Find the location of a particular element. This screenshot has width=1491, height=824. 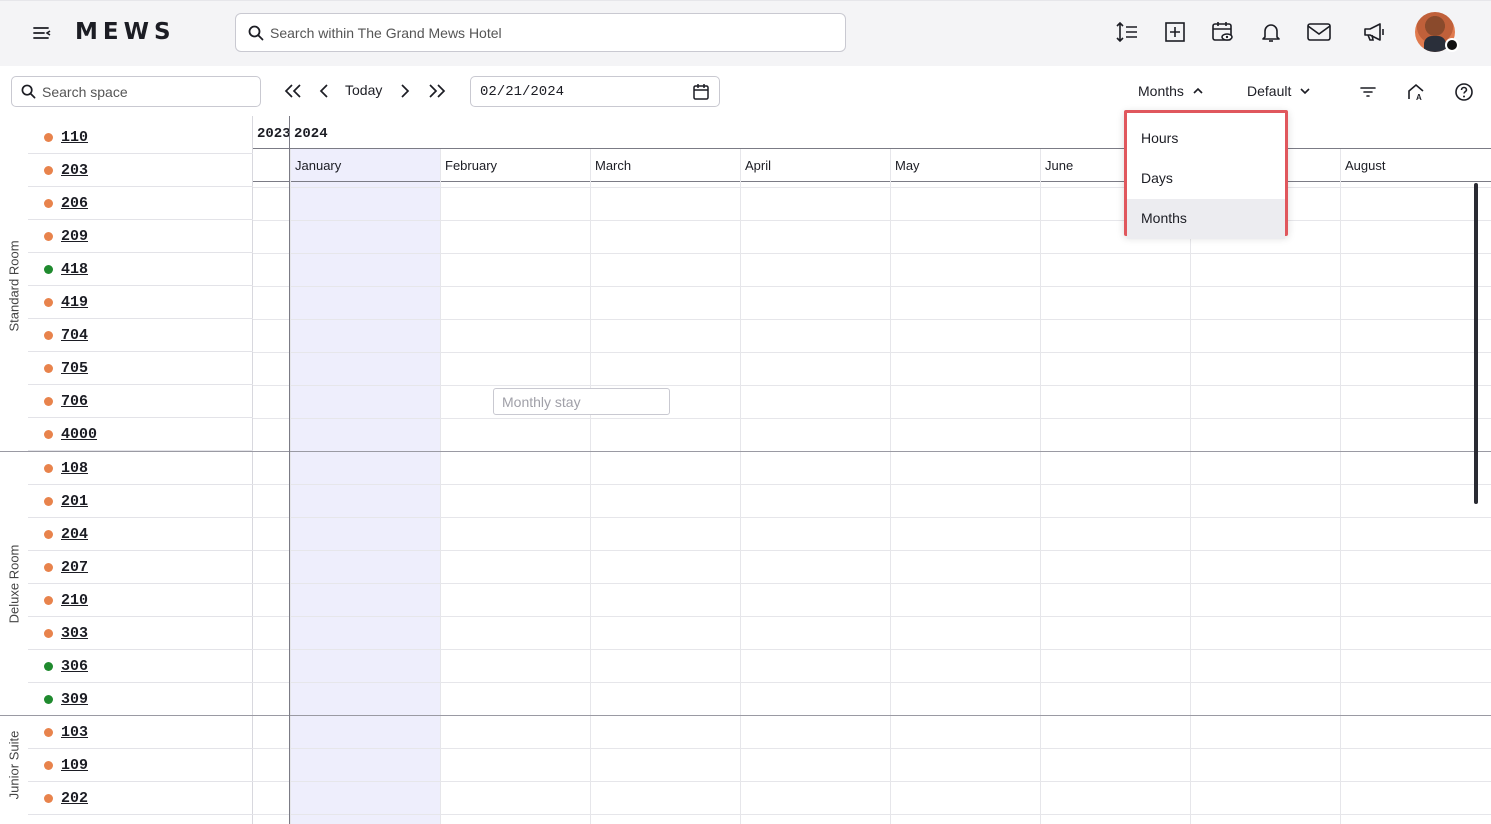

room-number-link: 704 is located at coordinates (74, 335).